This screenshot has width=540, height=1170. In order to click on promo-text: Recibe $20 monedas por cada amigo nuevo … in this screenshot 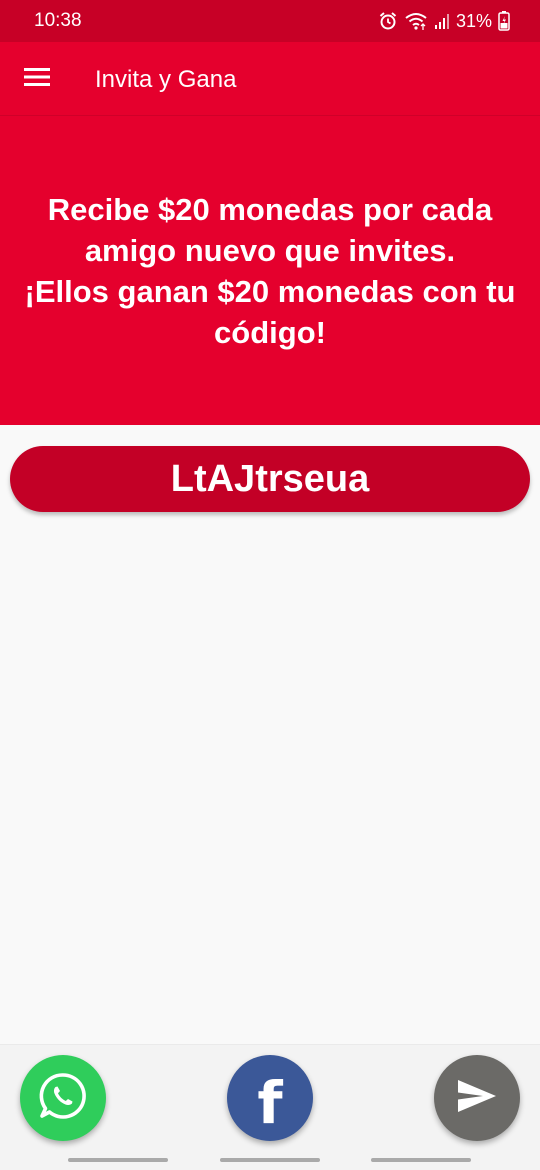, I will do `click(270, 271)`.